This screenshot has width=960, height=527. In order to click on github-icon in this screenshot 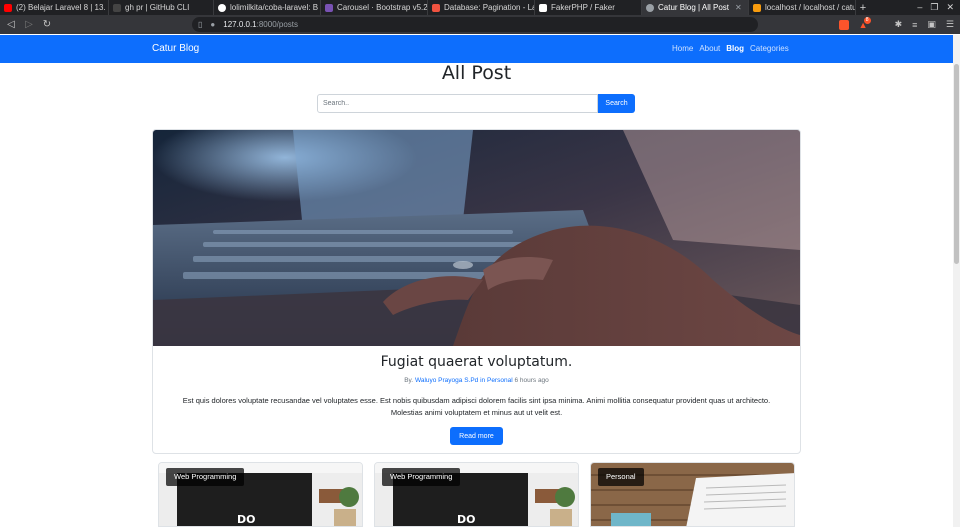, I will do `click(222, 7)`.